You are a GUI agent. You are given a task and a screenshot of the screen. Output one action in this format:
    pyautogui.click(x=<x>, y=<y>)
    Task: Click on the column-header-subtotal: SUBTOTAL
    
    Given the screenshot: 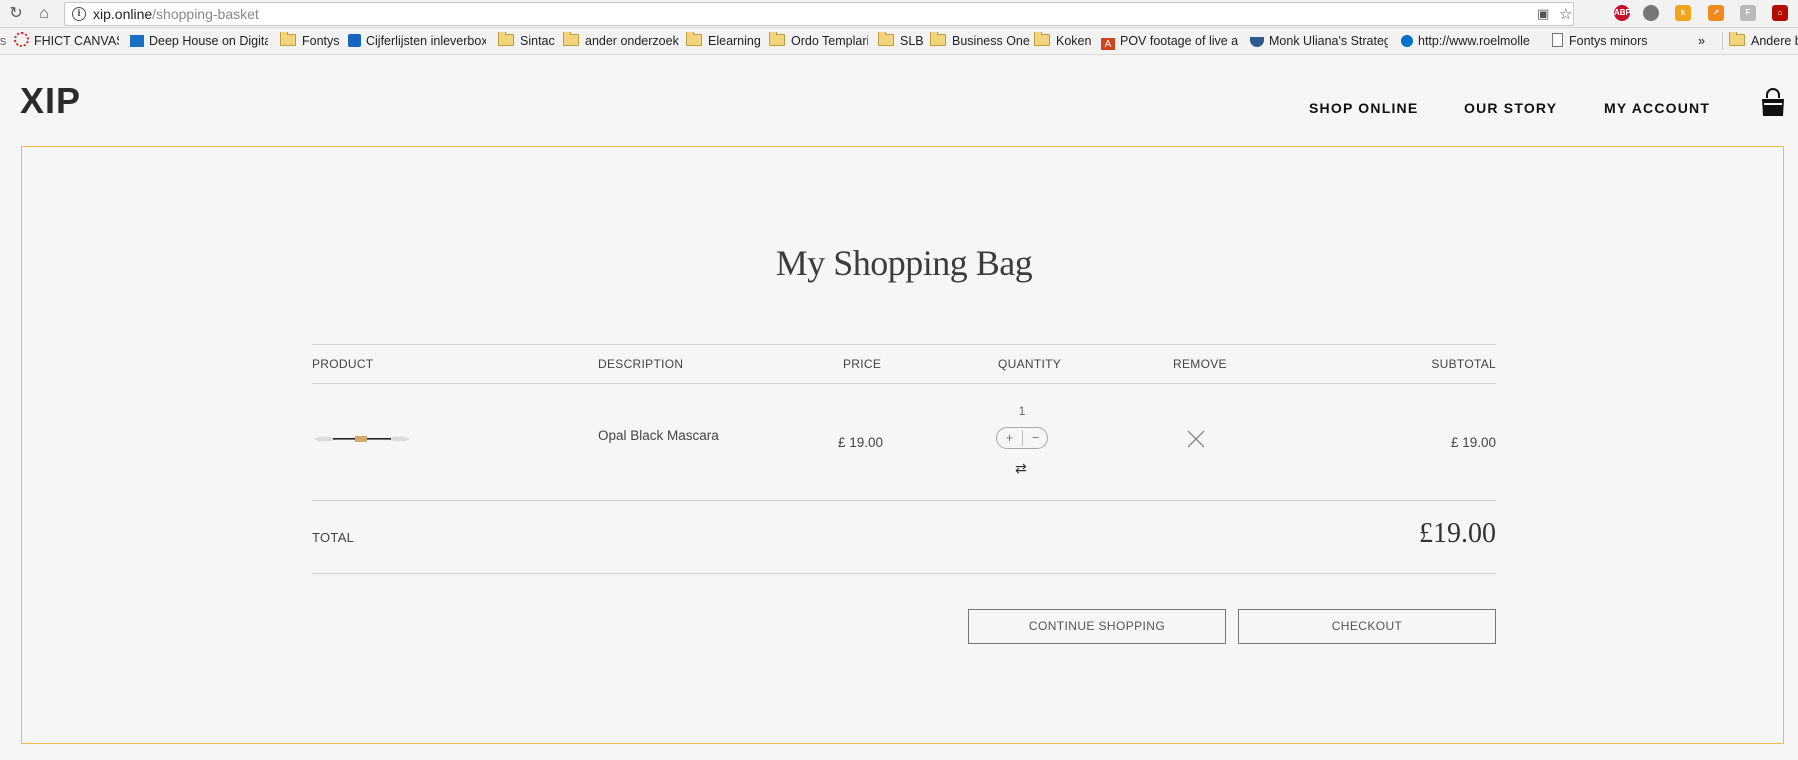 What is the action you would take?
    pyautogui.click(x=1463, y=364)
    